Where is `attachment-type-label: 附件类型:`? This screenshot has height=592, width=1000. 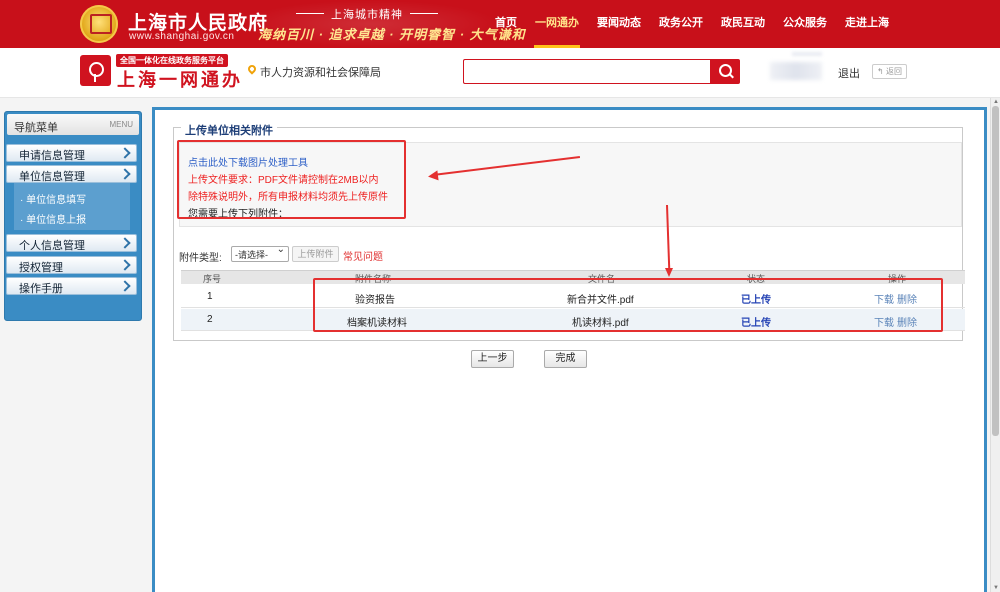 attachment-type-label: 附件类型: is located at coordinates (200, 258).